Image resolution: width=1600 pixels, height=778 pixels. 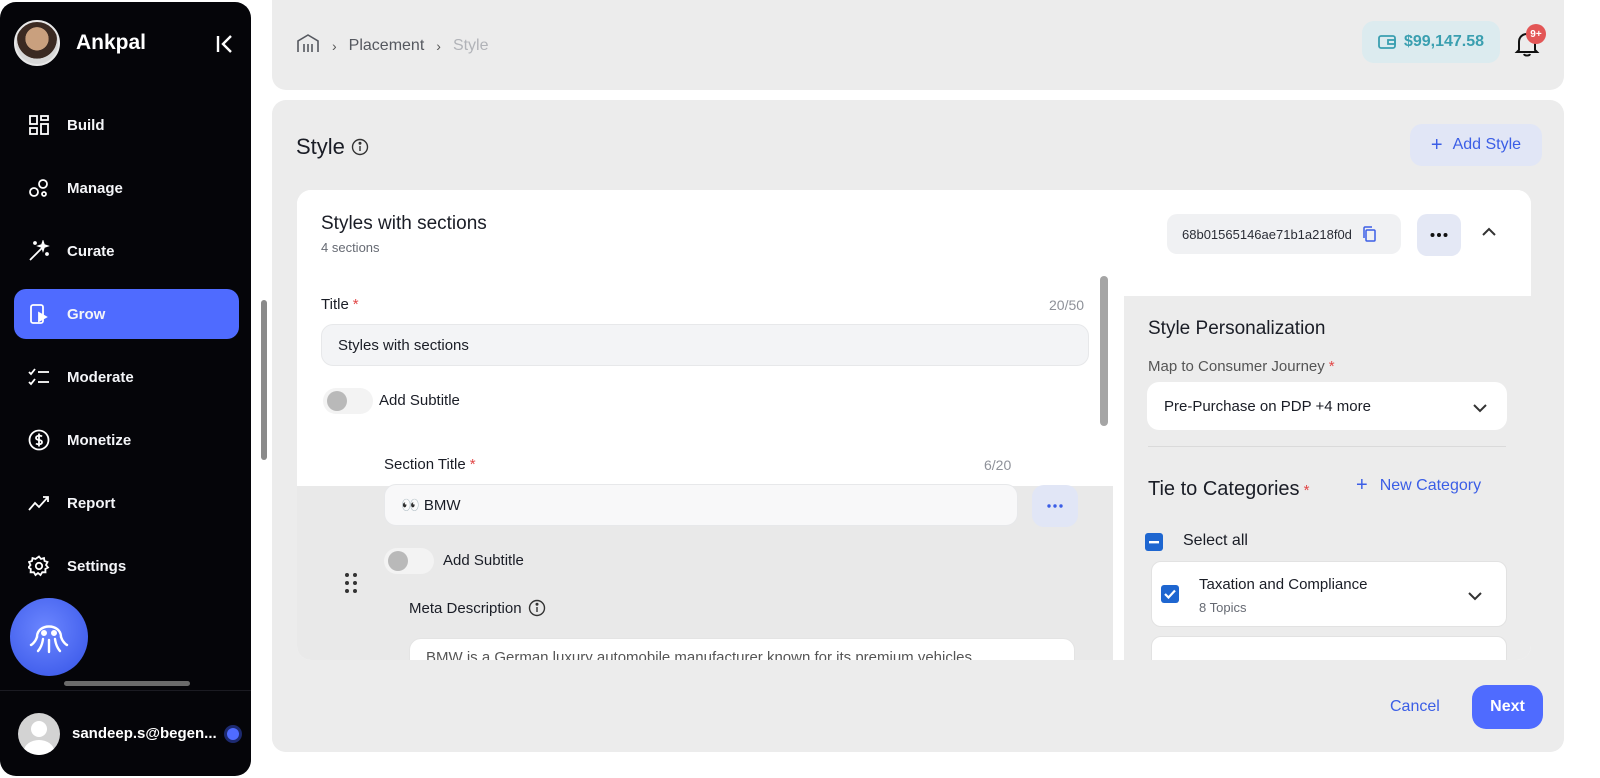 I want to click on section-title-label: Section Title *, so click(x=430, y=464).